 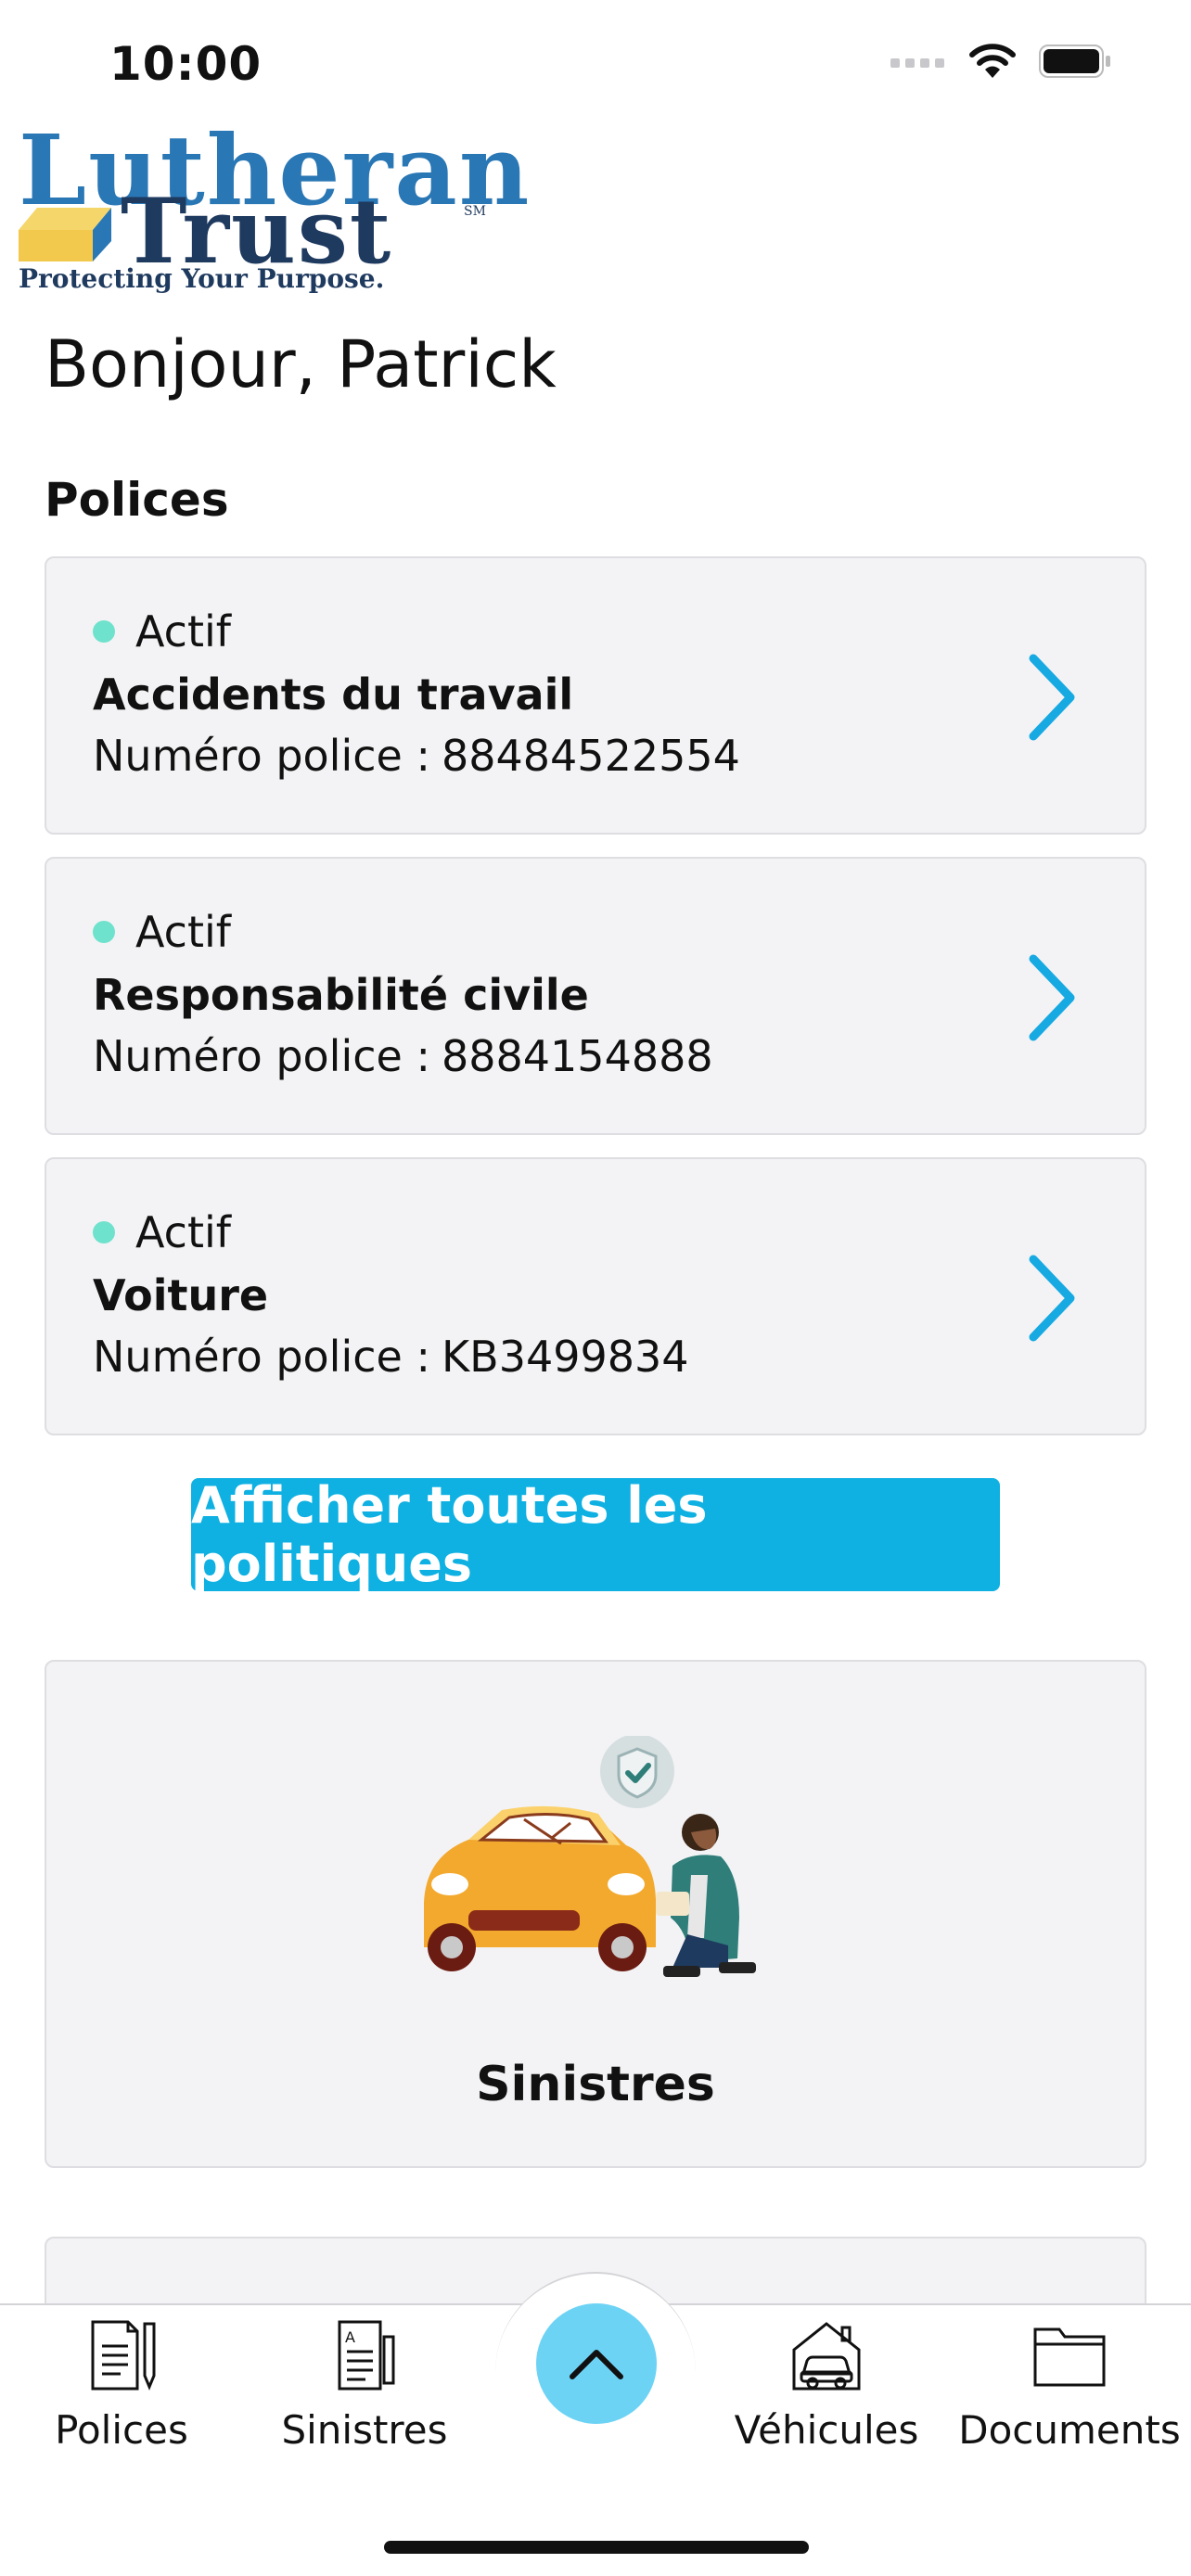 I want to click on tab-documents: Documents, so click(x=1069, y=2385).